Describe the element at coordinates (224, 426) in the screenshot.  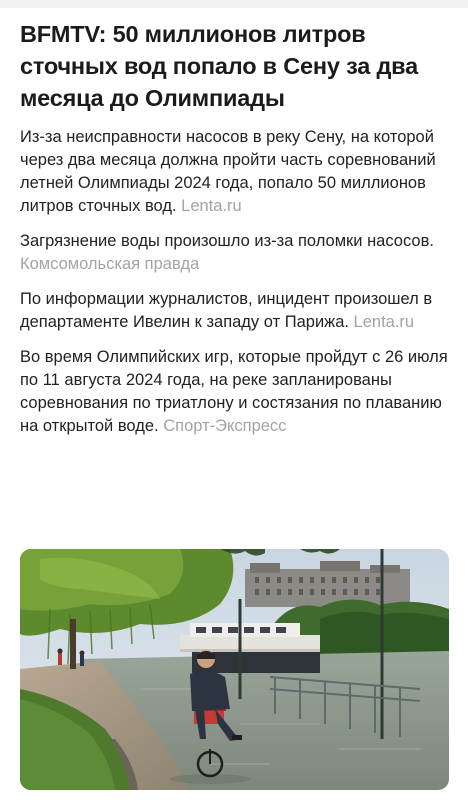
I see `source-link-4: Спорт-Экспресс` at that location.